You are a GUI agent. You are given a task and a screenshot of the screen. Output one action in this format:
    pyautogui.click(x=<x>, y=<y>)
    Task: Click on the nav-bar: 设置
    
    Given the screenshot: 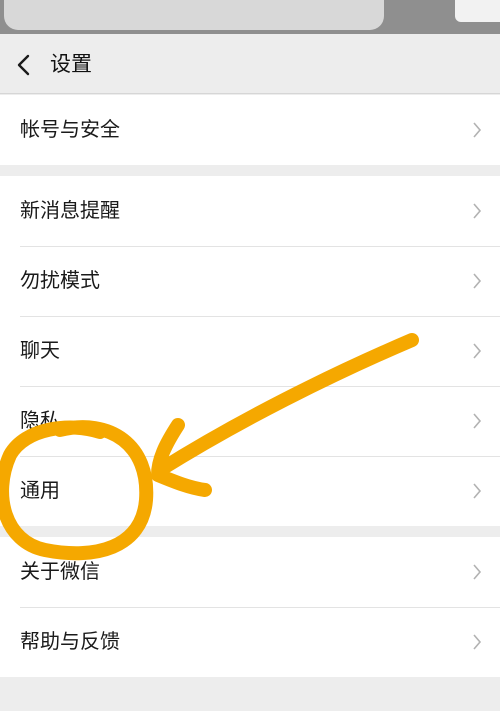 What is the action you would take?
    pyautogui.click(x=250, y=64)
    